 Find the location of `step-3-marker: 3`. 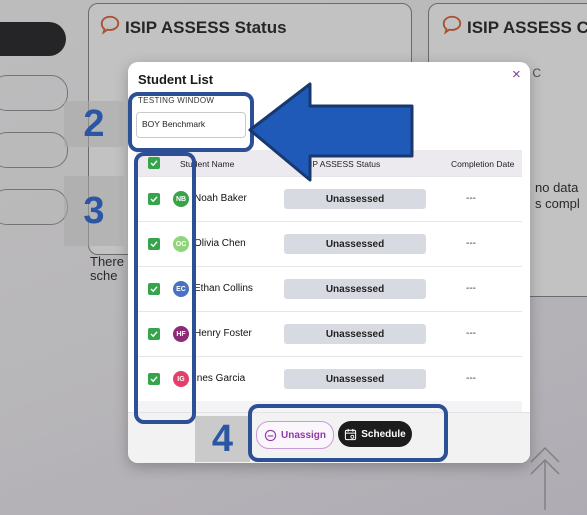

step-3-marker: 3 is located at coordinates (94, 211).